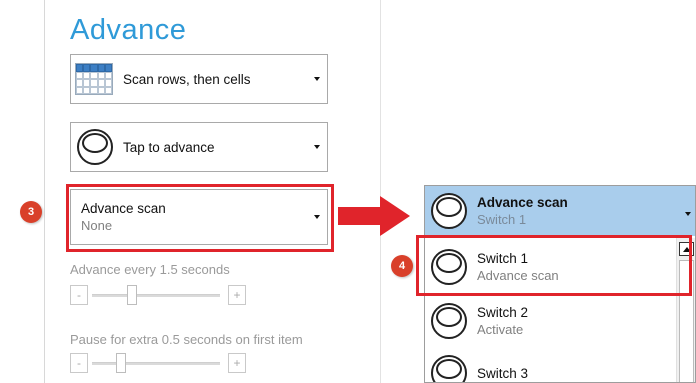  I want to click on tap-mode-select: Tap to advance, so click(199, 147).